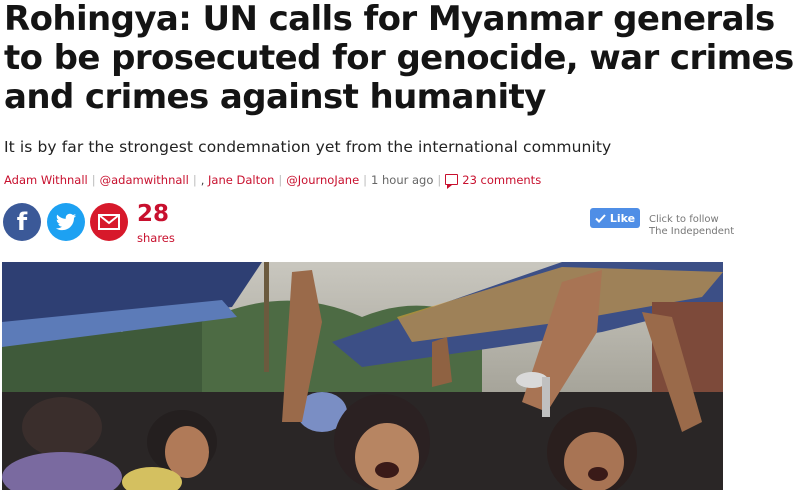 The height and width of the screenshot is (490, 800). I want to click on twitter-icon, so click(66, 222).